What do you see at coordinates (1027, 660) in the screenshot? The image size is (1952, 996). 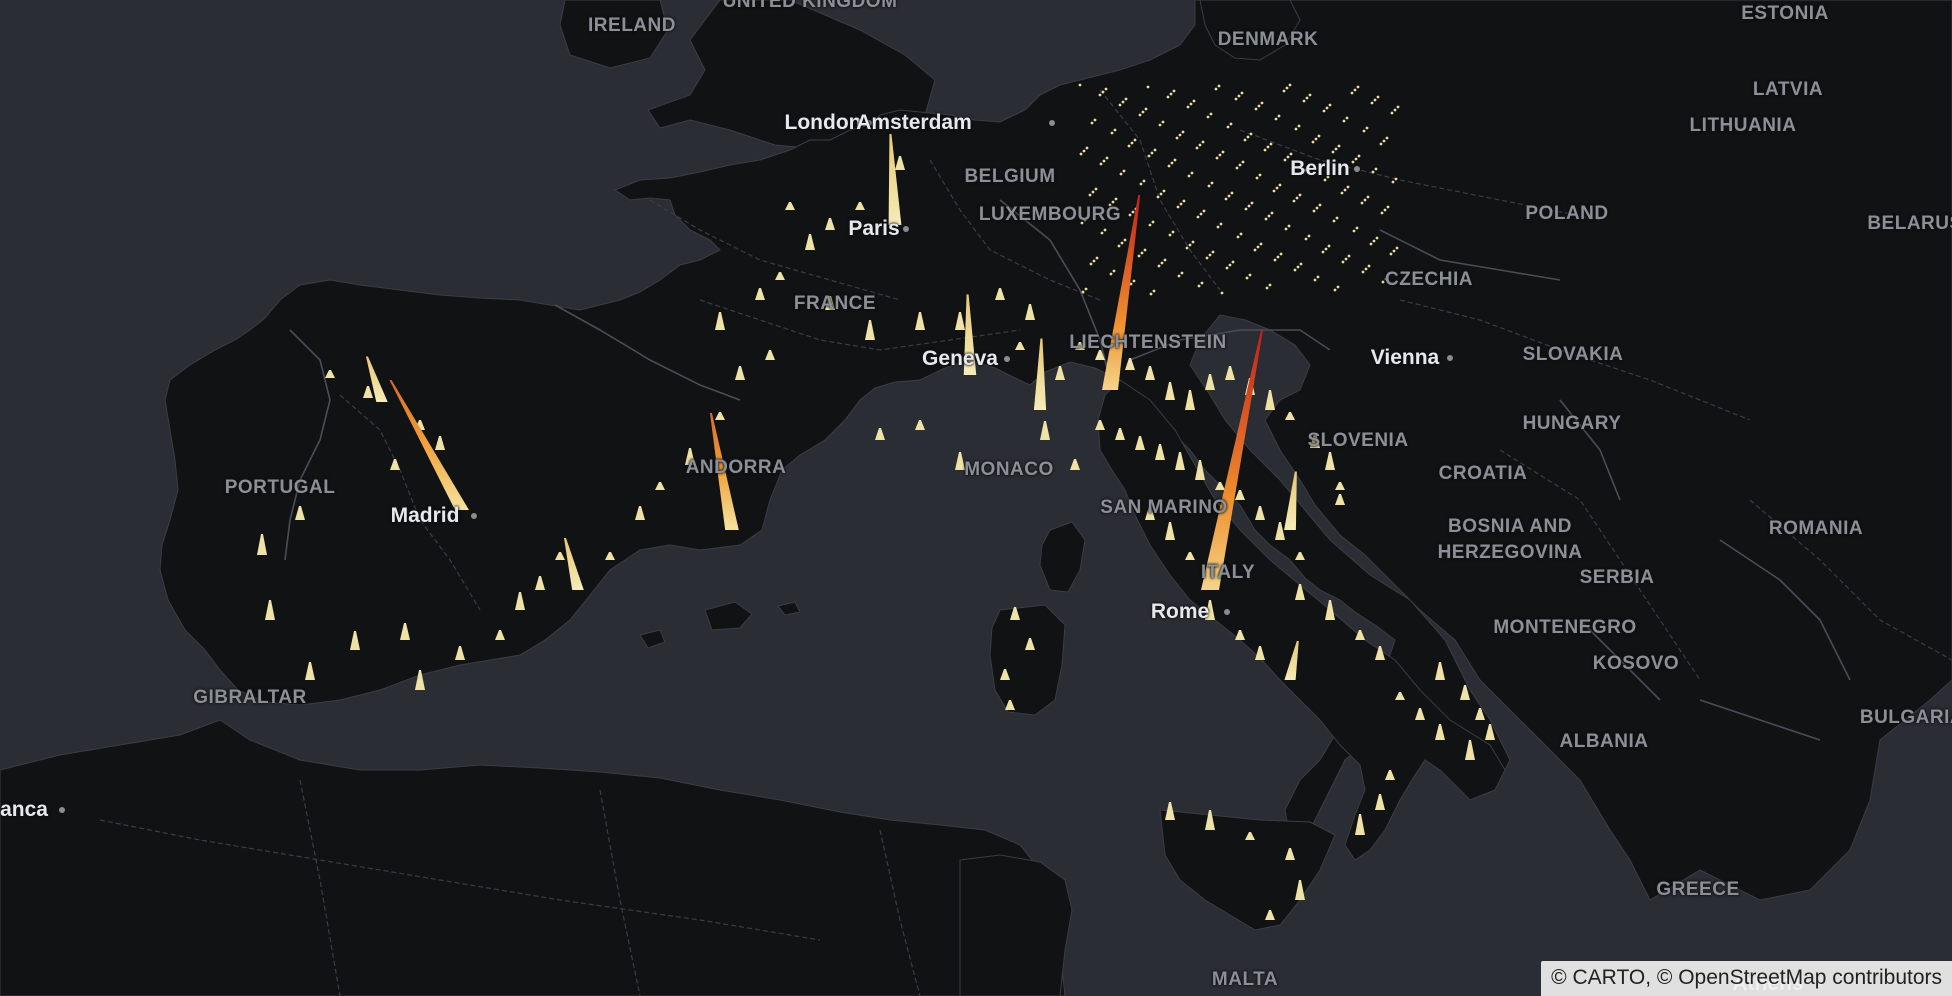 I see `sardinia-land` at bounding box center [1027, 660].